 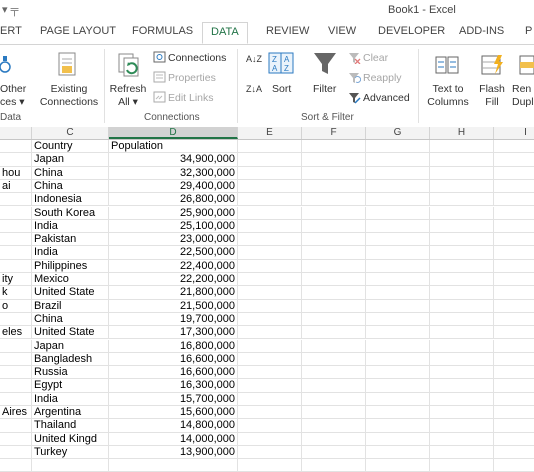 What do you see at coordinates (281, 89) in the screenshot?
I see `sort-button: Sort` at bounding box center [281, 89].